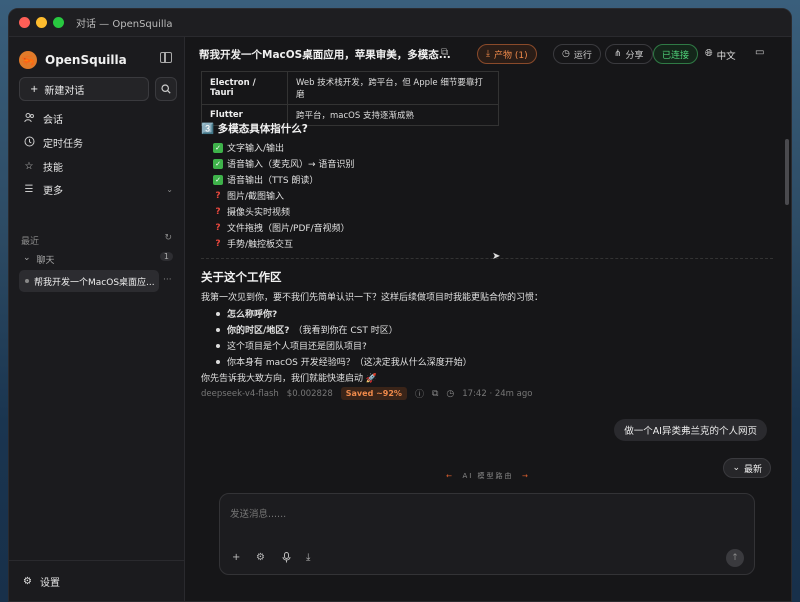 Image resolution: width=800 pixels, height=602 pixels. Describe the element at coordinates (58, 22) in the screenshot. I see `zoom-window-button` at that location.